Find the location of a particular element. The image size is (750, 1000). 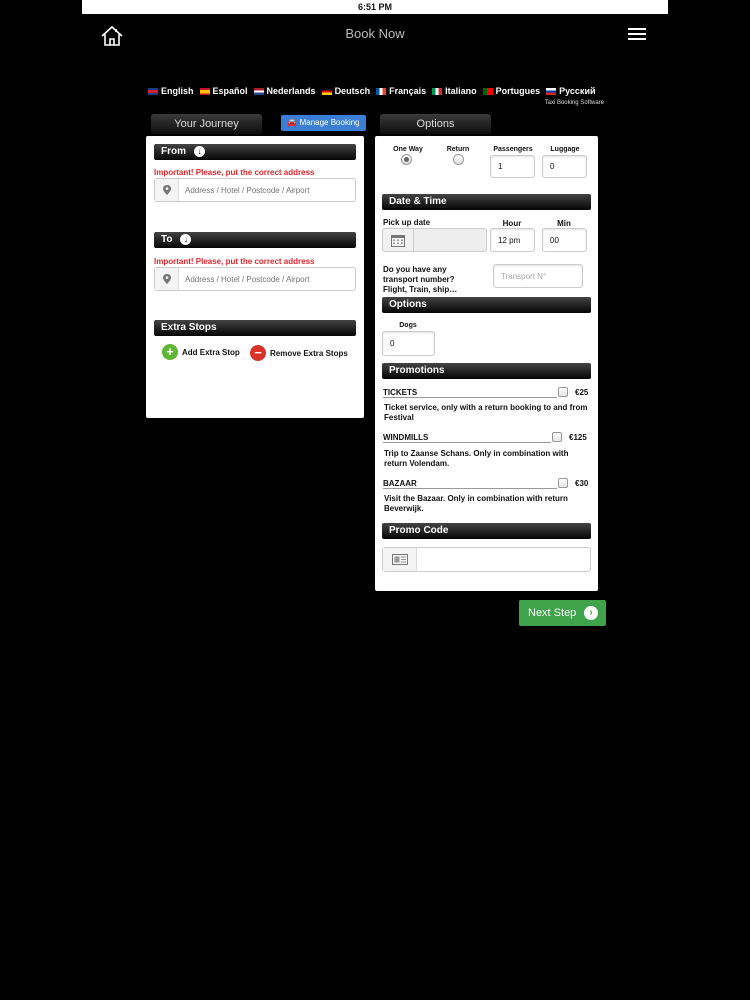

from-address-input is located at coordinates (264, 190).